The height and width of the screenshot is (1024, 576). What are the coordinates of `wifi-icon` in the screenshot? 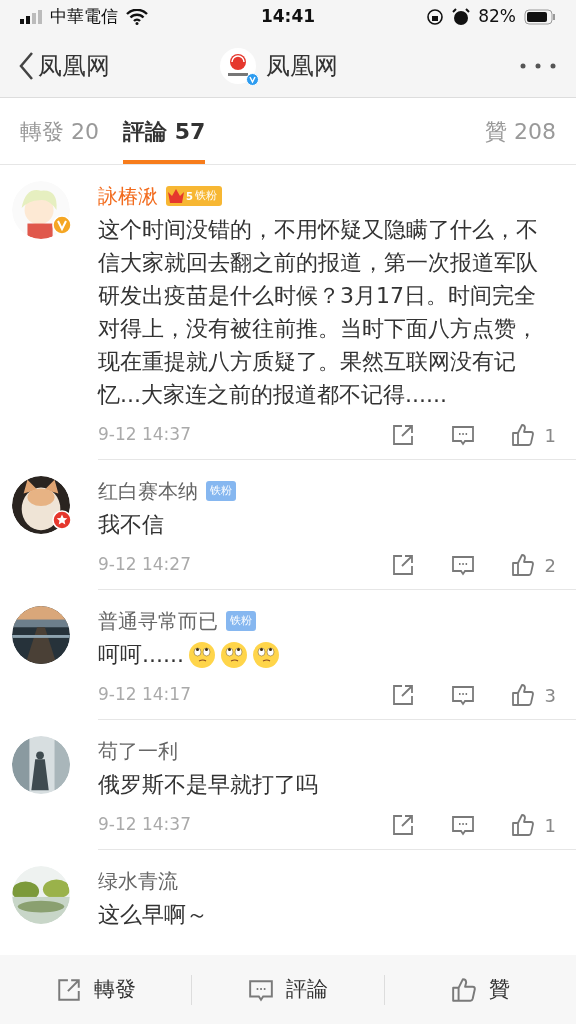 It's located at (137, 17).